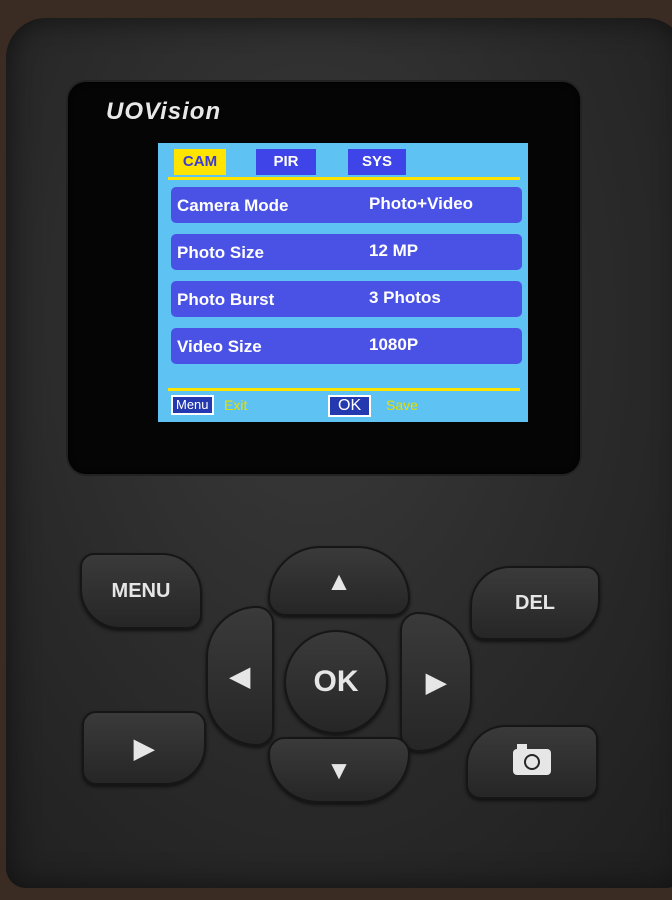 The image size is (672, 900). What do you see at coordinates (286, 162) in the screenshot?
I see `tab-pir: PIR` at bounding box center [286, 162].